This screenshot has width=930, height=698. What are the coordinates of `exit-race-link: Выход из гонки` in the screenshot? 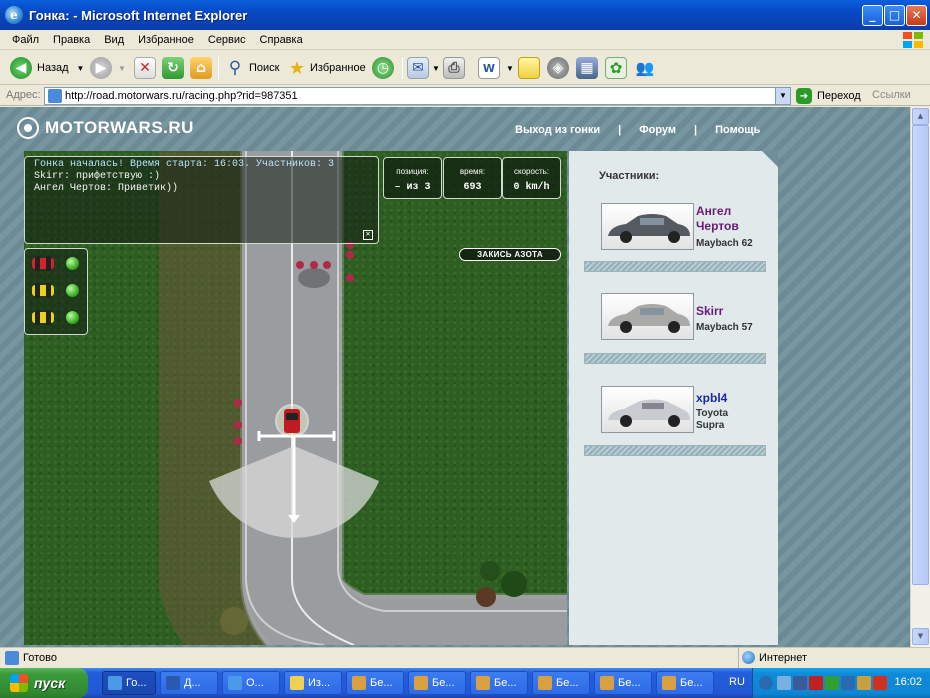 It's located at (557, 130).